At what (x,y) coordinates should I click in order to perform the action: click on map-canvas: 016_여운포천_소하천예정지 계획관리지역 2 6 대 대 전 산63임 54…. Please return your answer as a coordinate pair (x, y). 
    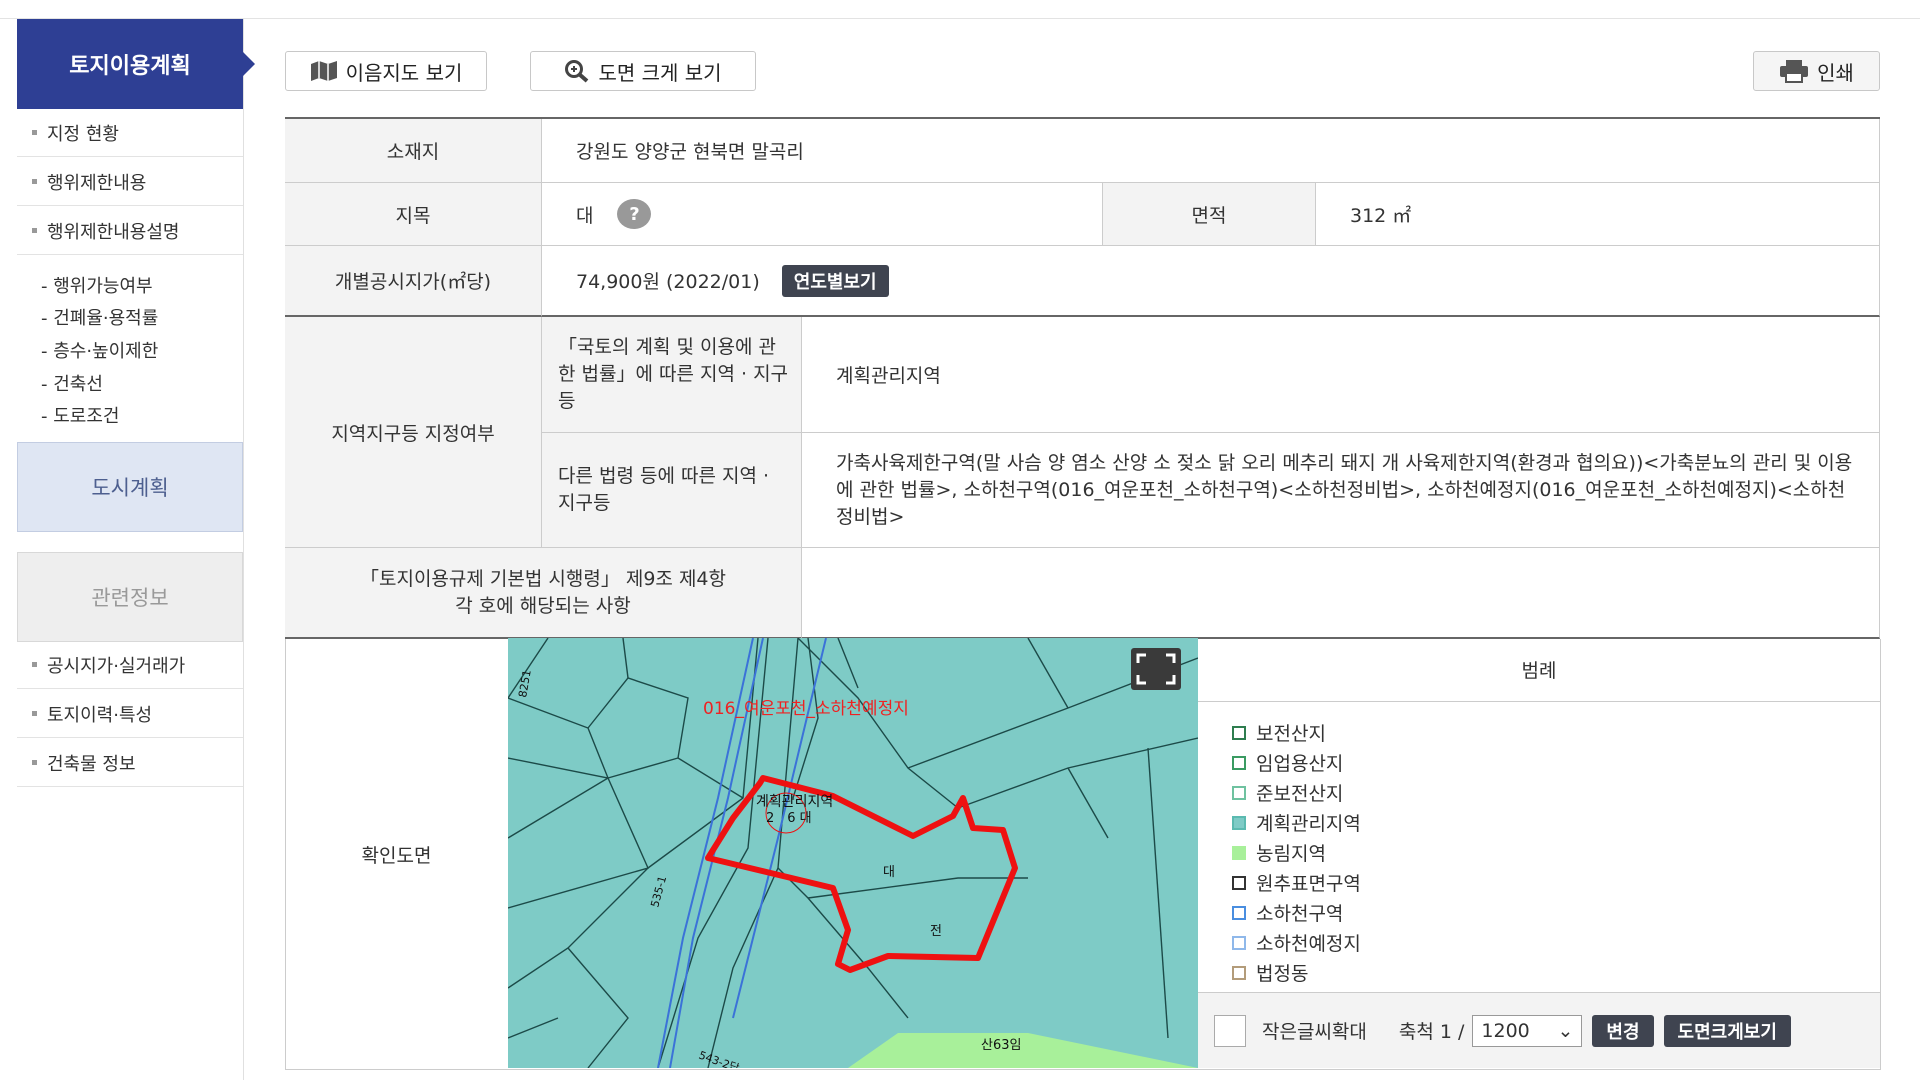
    Looking at the image, I should click on (853, 853).